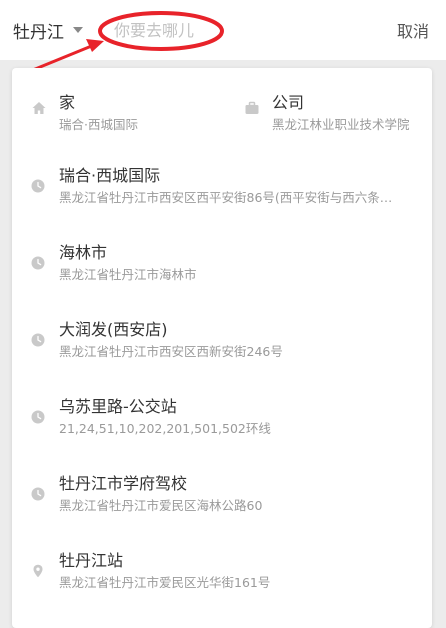  I want to click on list-item: 大润发(西安店) 黑龙江省牡丹江市西安区西新安街246号, so click(222, 340).